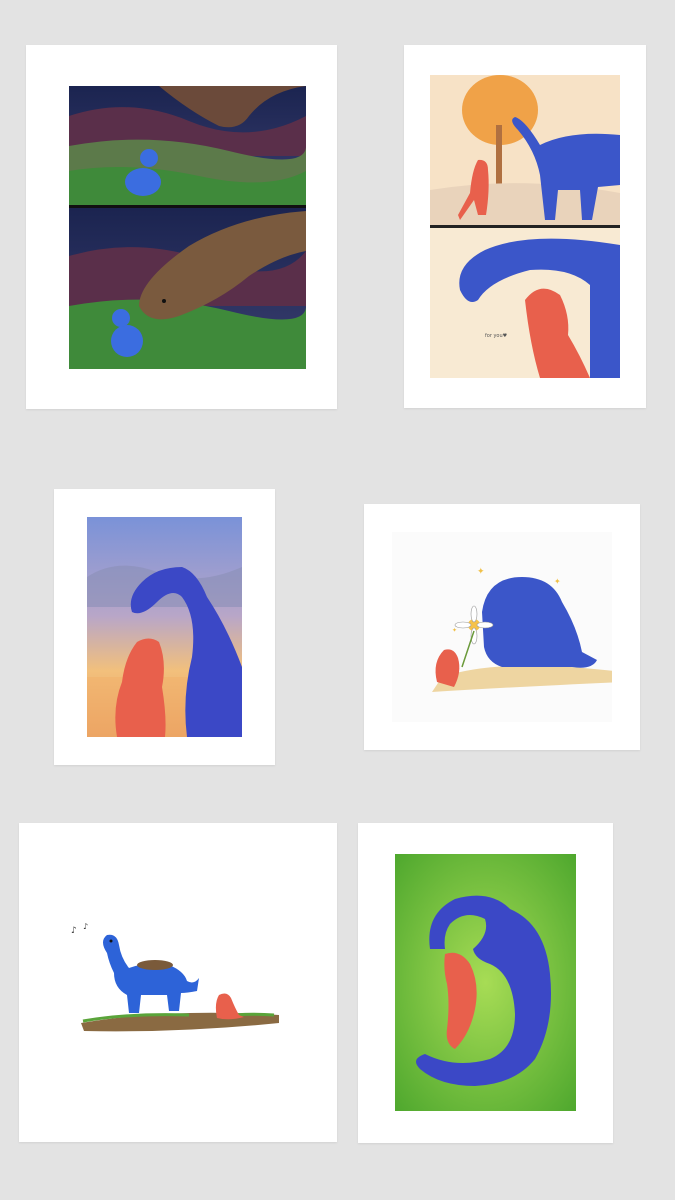 The height and width of the screenshot is (1200, 675). I want to click on print-flower-gift: ✦ ✦ ✦, so click(502, 627).